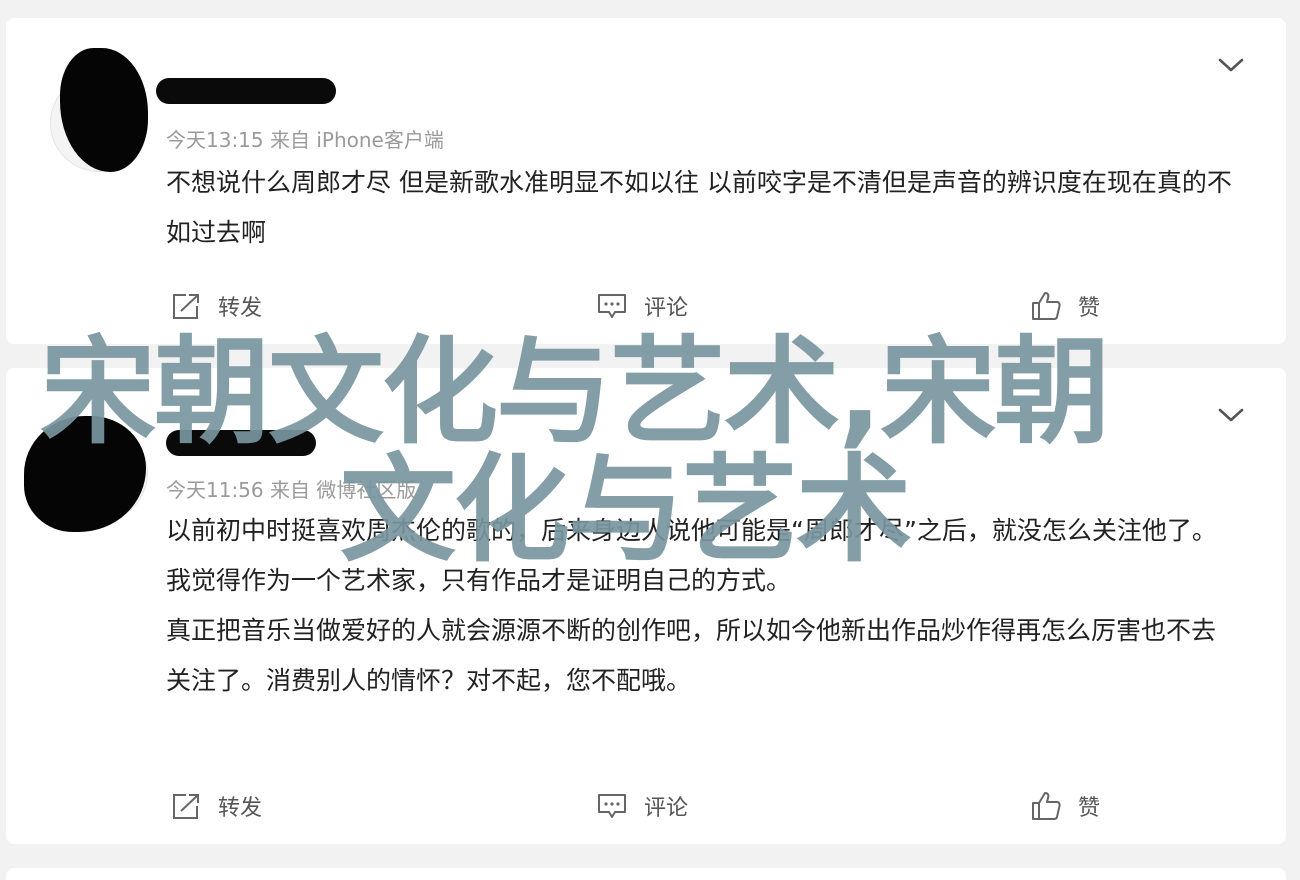 This screenshot has height=880, width=1300. What do you see at coordinates (85, 474) in the screenshot?
I see `redaction-mark` at bounding box center [85, 474].